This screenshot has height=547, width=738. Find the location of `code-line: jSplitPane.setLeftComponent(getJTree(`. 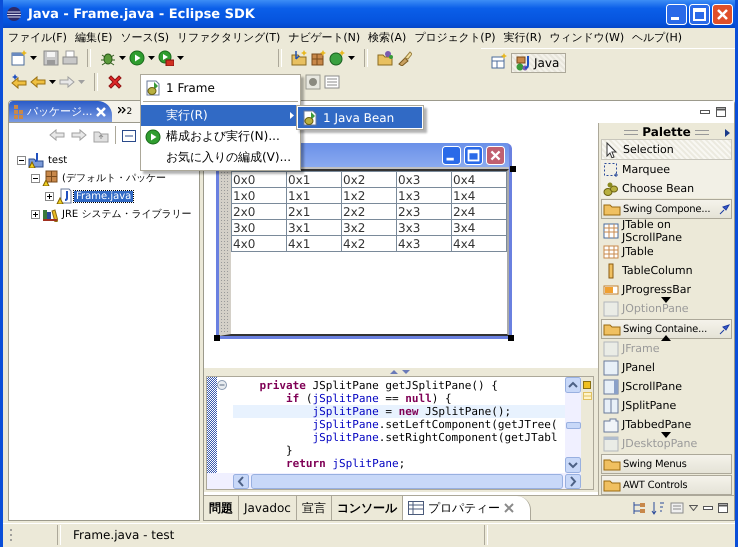

code-line: jSplitPane.setLeftComponent(getJTree( is located at coordinates (435, 424).